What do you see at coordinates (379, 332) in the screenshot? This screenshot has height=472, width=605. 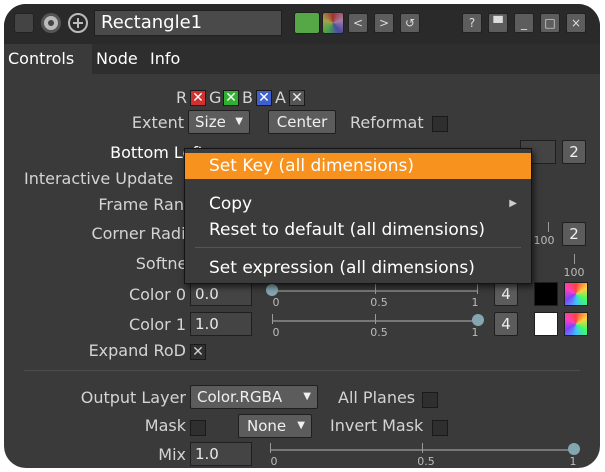 I see `color1-tick-mid: 0.5` at bounding box center [379, 332].